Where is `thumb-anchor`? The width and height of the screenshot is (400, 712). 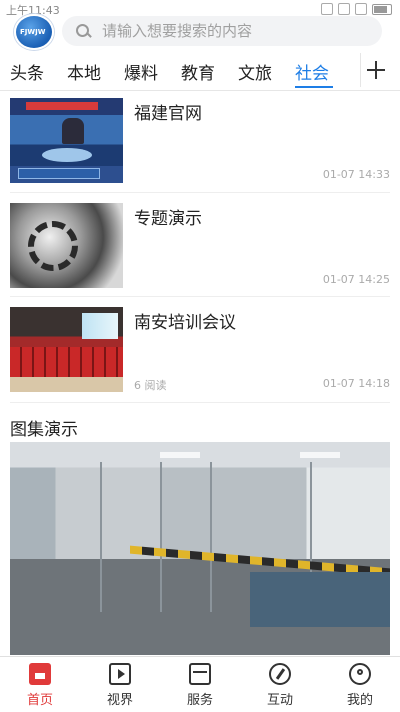 thumb-anchor is located at coordinates (73, 131).